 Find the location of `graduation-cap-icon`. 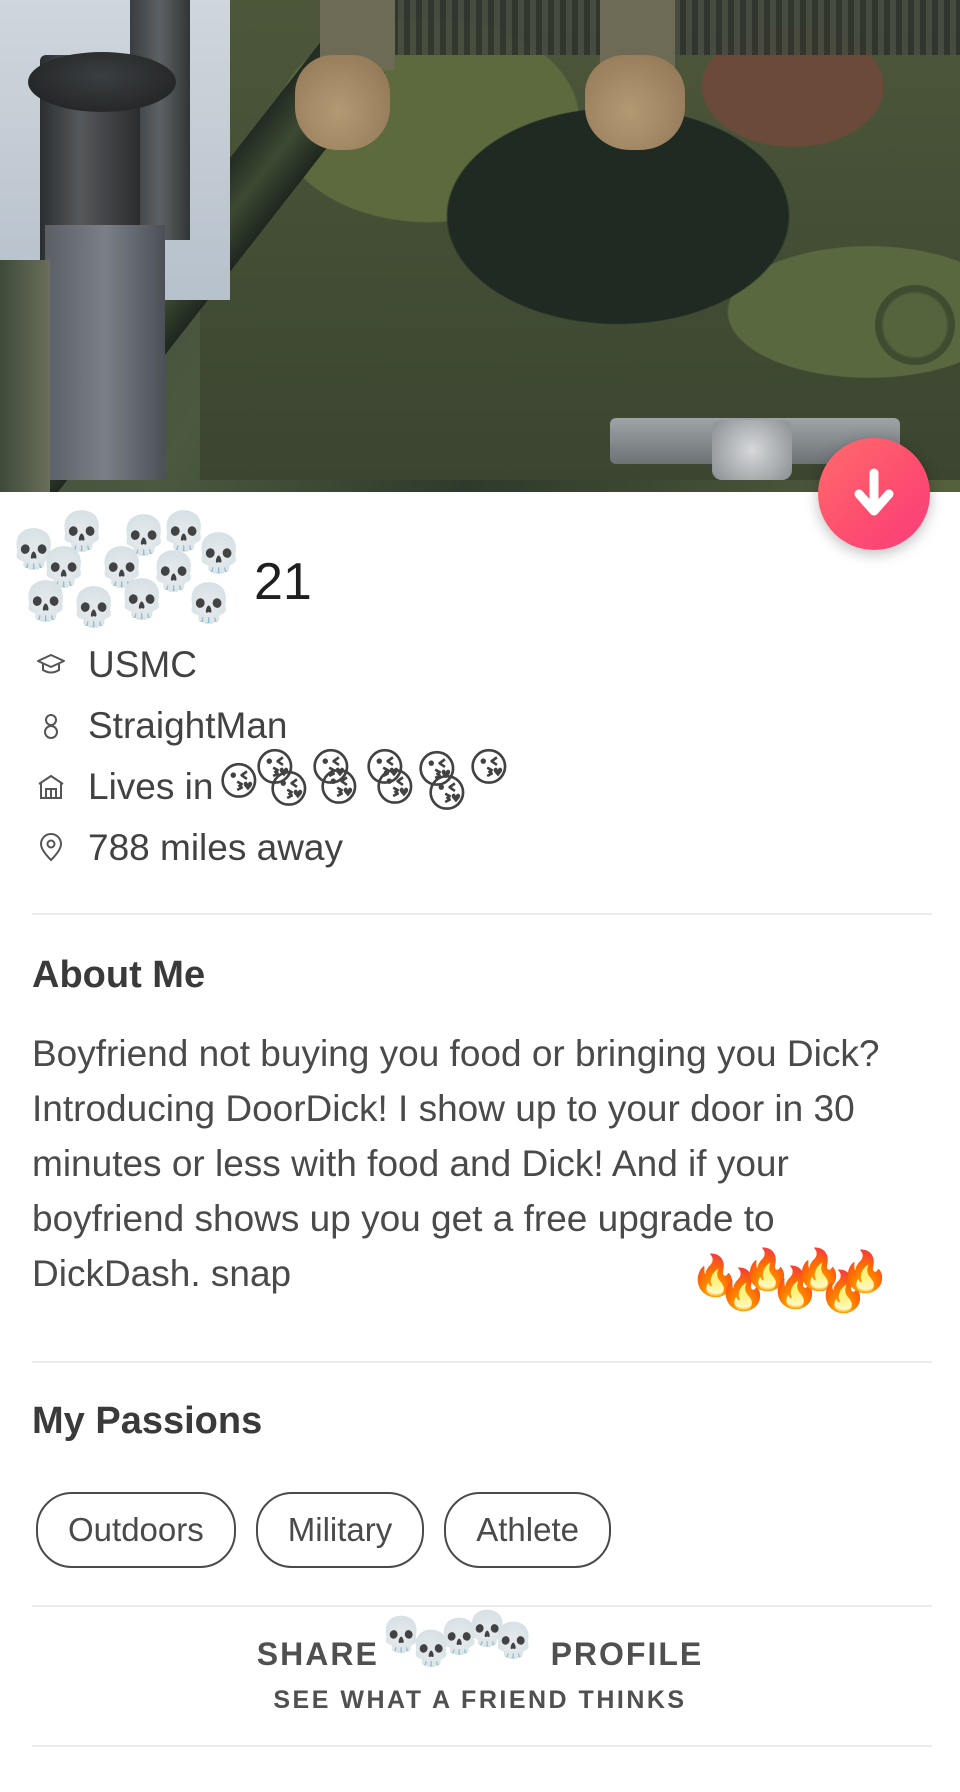

graduation-cap-icon is located at coordinates (51, 665).